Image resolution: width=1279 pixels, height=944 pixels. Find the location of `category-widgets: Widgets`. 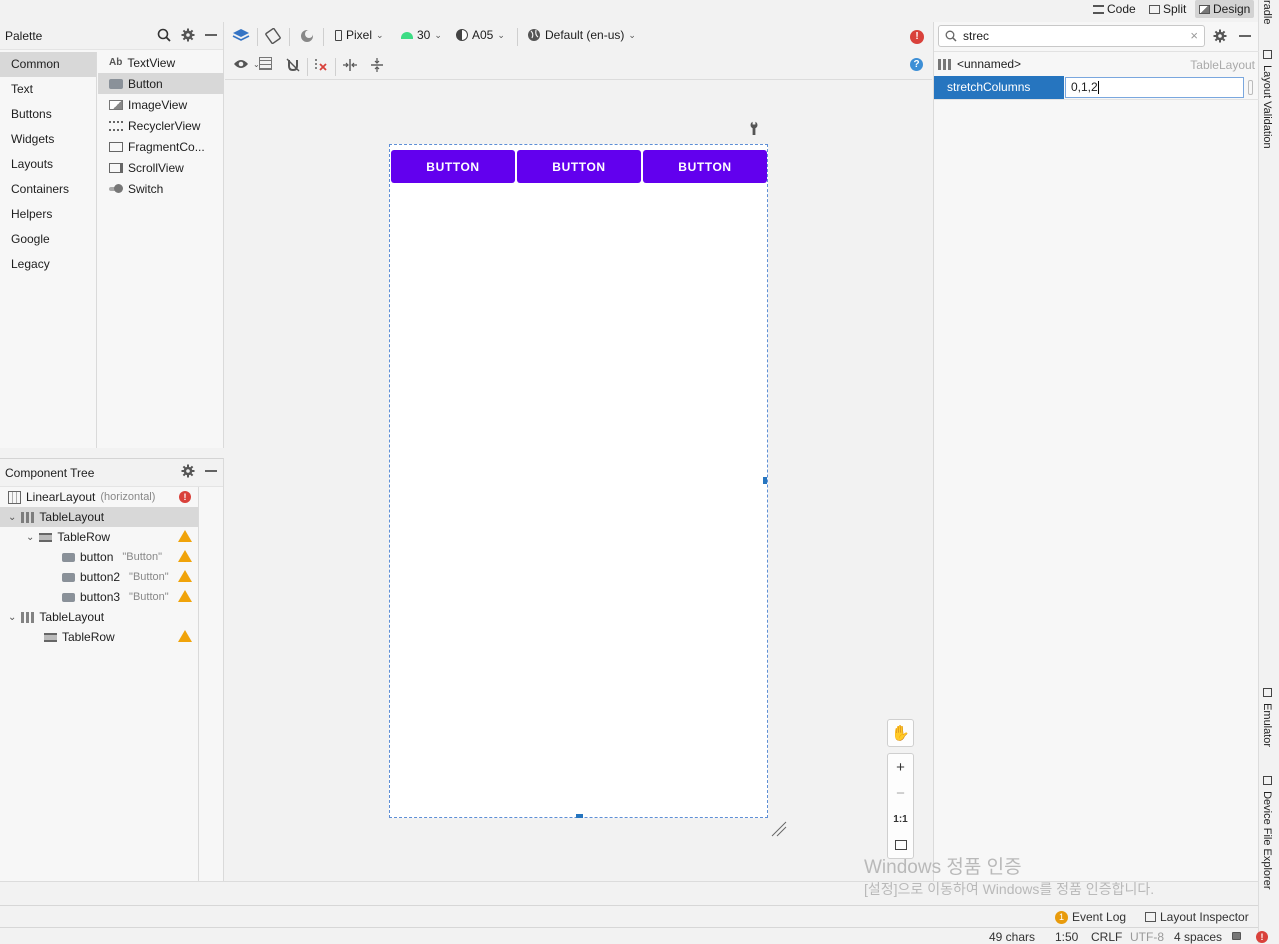

category-widgets: Widgets is located at coordinates (48, 139).